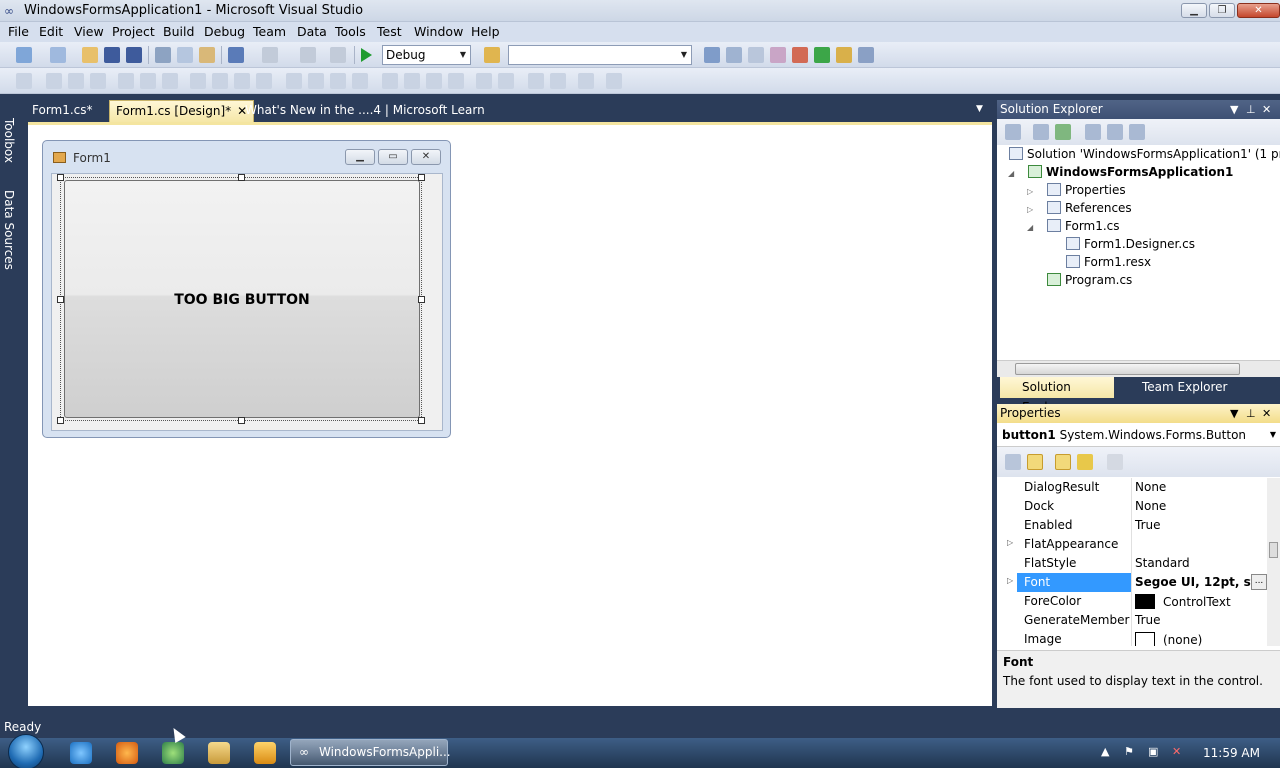  What do you see at coordinates (360, 81) in the screenshot?
I see `remove-horizontal-spacing-icon` at bounding box center [360, 81].